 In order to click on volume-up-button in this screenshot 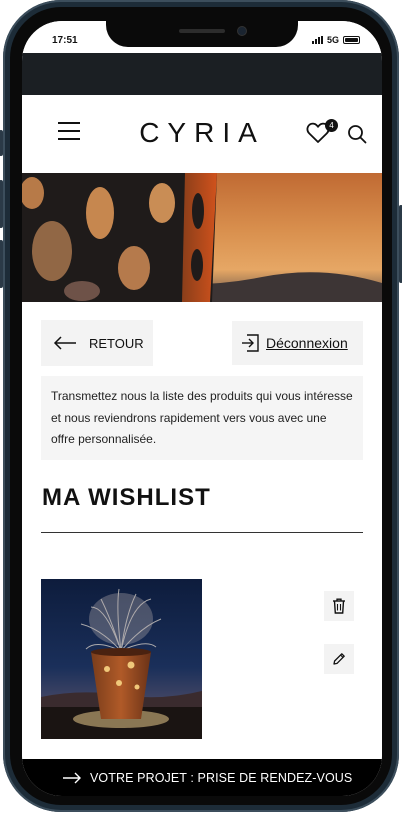, I will do `click(1, 204)`.